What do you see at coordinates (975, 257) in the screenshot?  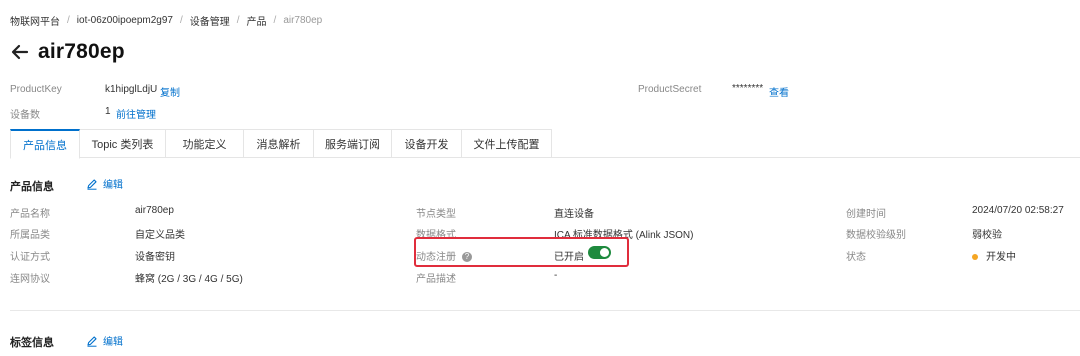 I see `status-dot-icon` at bounding box center [975, 257].